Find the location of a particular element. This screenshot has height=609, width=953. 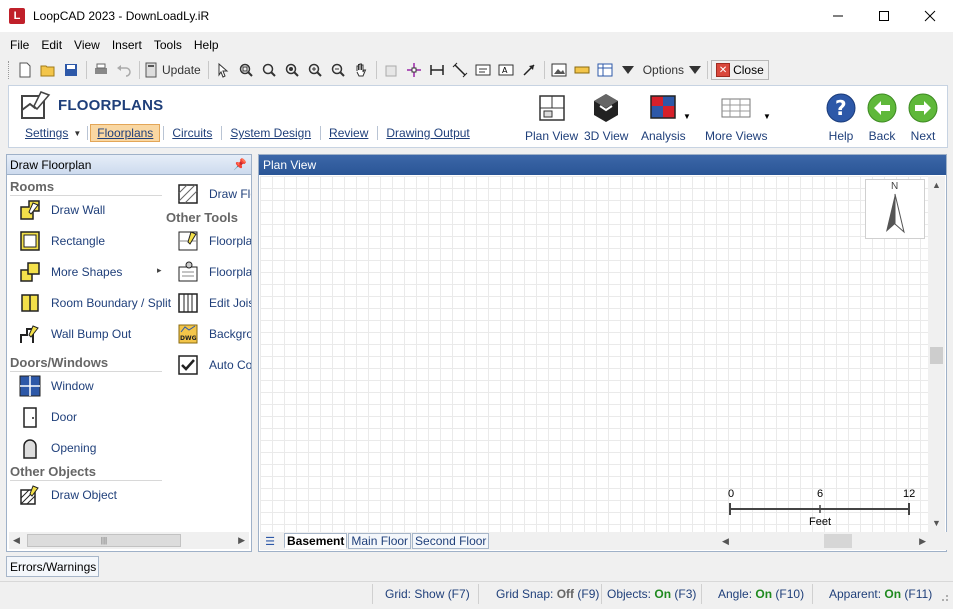

zoom-extents-button is located at coordinates (292, 70).